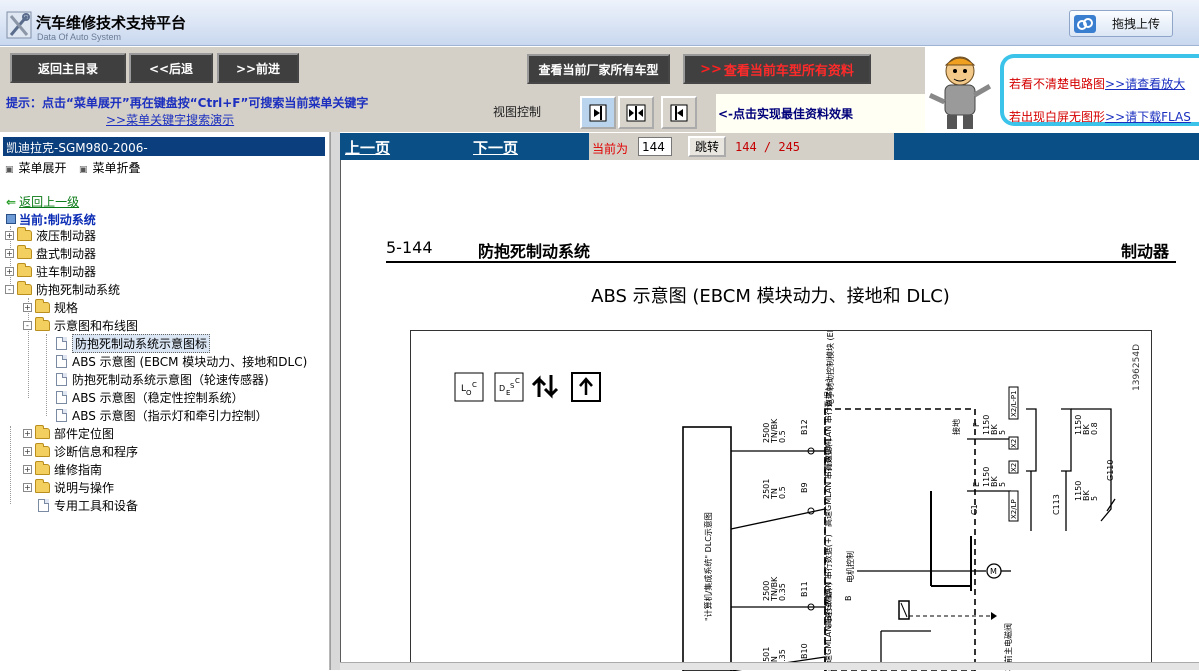 This screenshot has height=671, width=1199. I want to click on svg-text: B9, so click(804, 487).